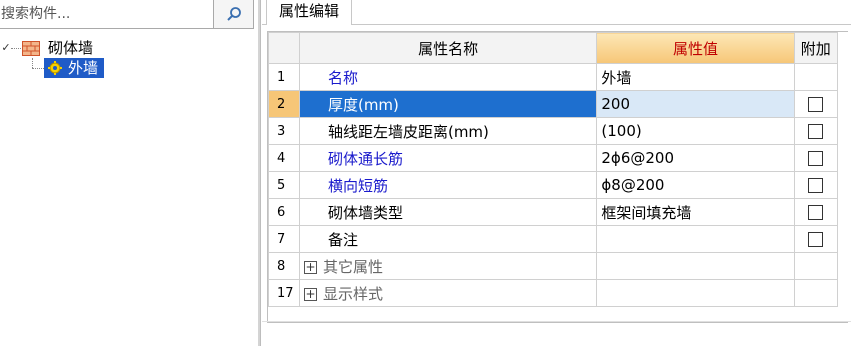  What do you see at coordinates (309, 12) in the screenshot?
I see `tab-property-edit: 属性编辑` at bounding box center [309, 12].